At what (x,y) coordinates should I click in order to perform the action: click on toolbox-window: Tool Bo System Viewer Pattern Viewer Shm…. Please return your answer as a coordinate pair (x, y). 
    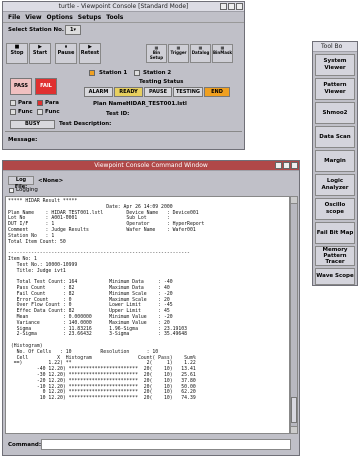
    Looking at the image, I should click on (335, 163).